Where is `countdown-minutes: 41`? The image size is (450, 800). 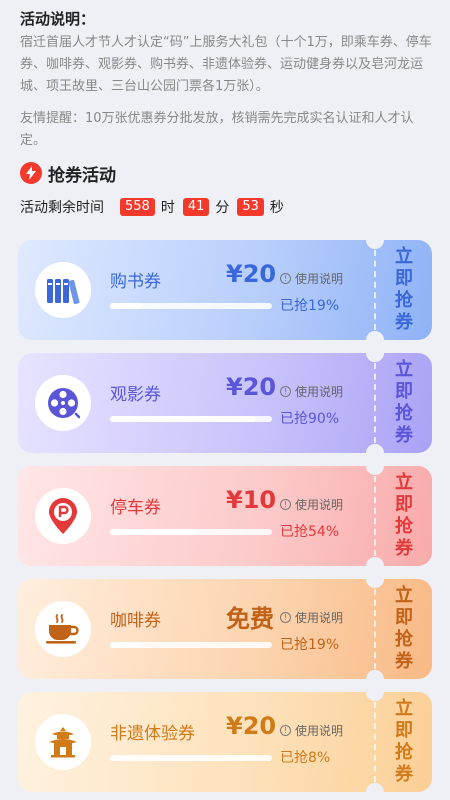 countdown-minutes: 41 is located at coordinates (196, 207).